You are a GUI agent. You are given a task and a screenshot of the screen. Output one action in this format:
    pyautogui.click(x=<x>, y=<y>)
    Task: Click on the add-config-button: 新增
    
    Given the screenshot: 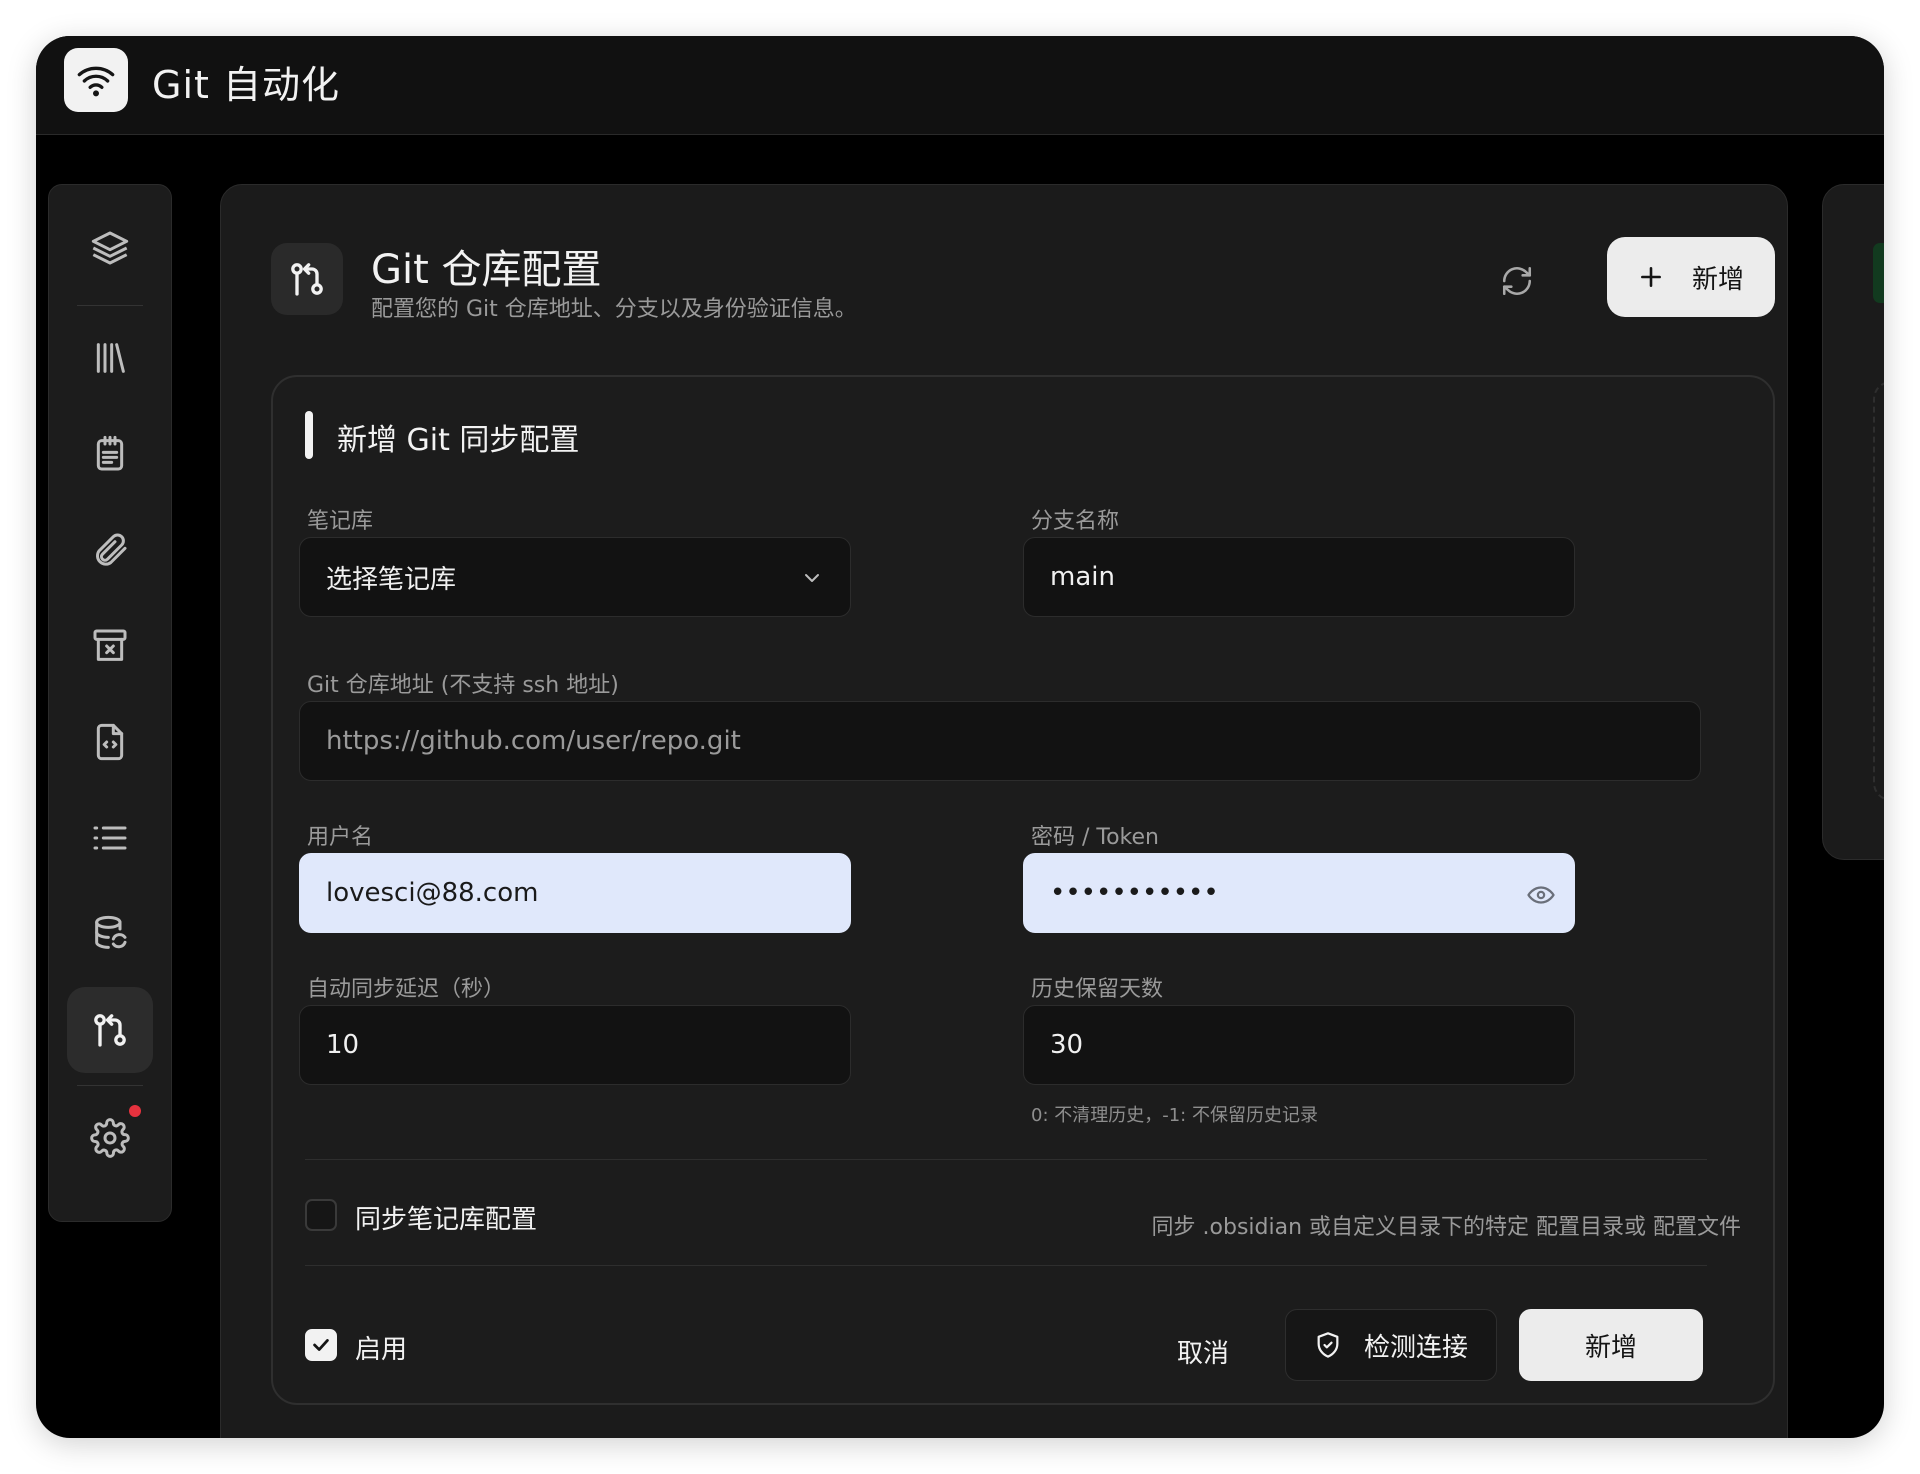 What is the action you would take?
    pyautogui.click(x=1691, y=277)
    